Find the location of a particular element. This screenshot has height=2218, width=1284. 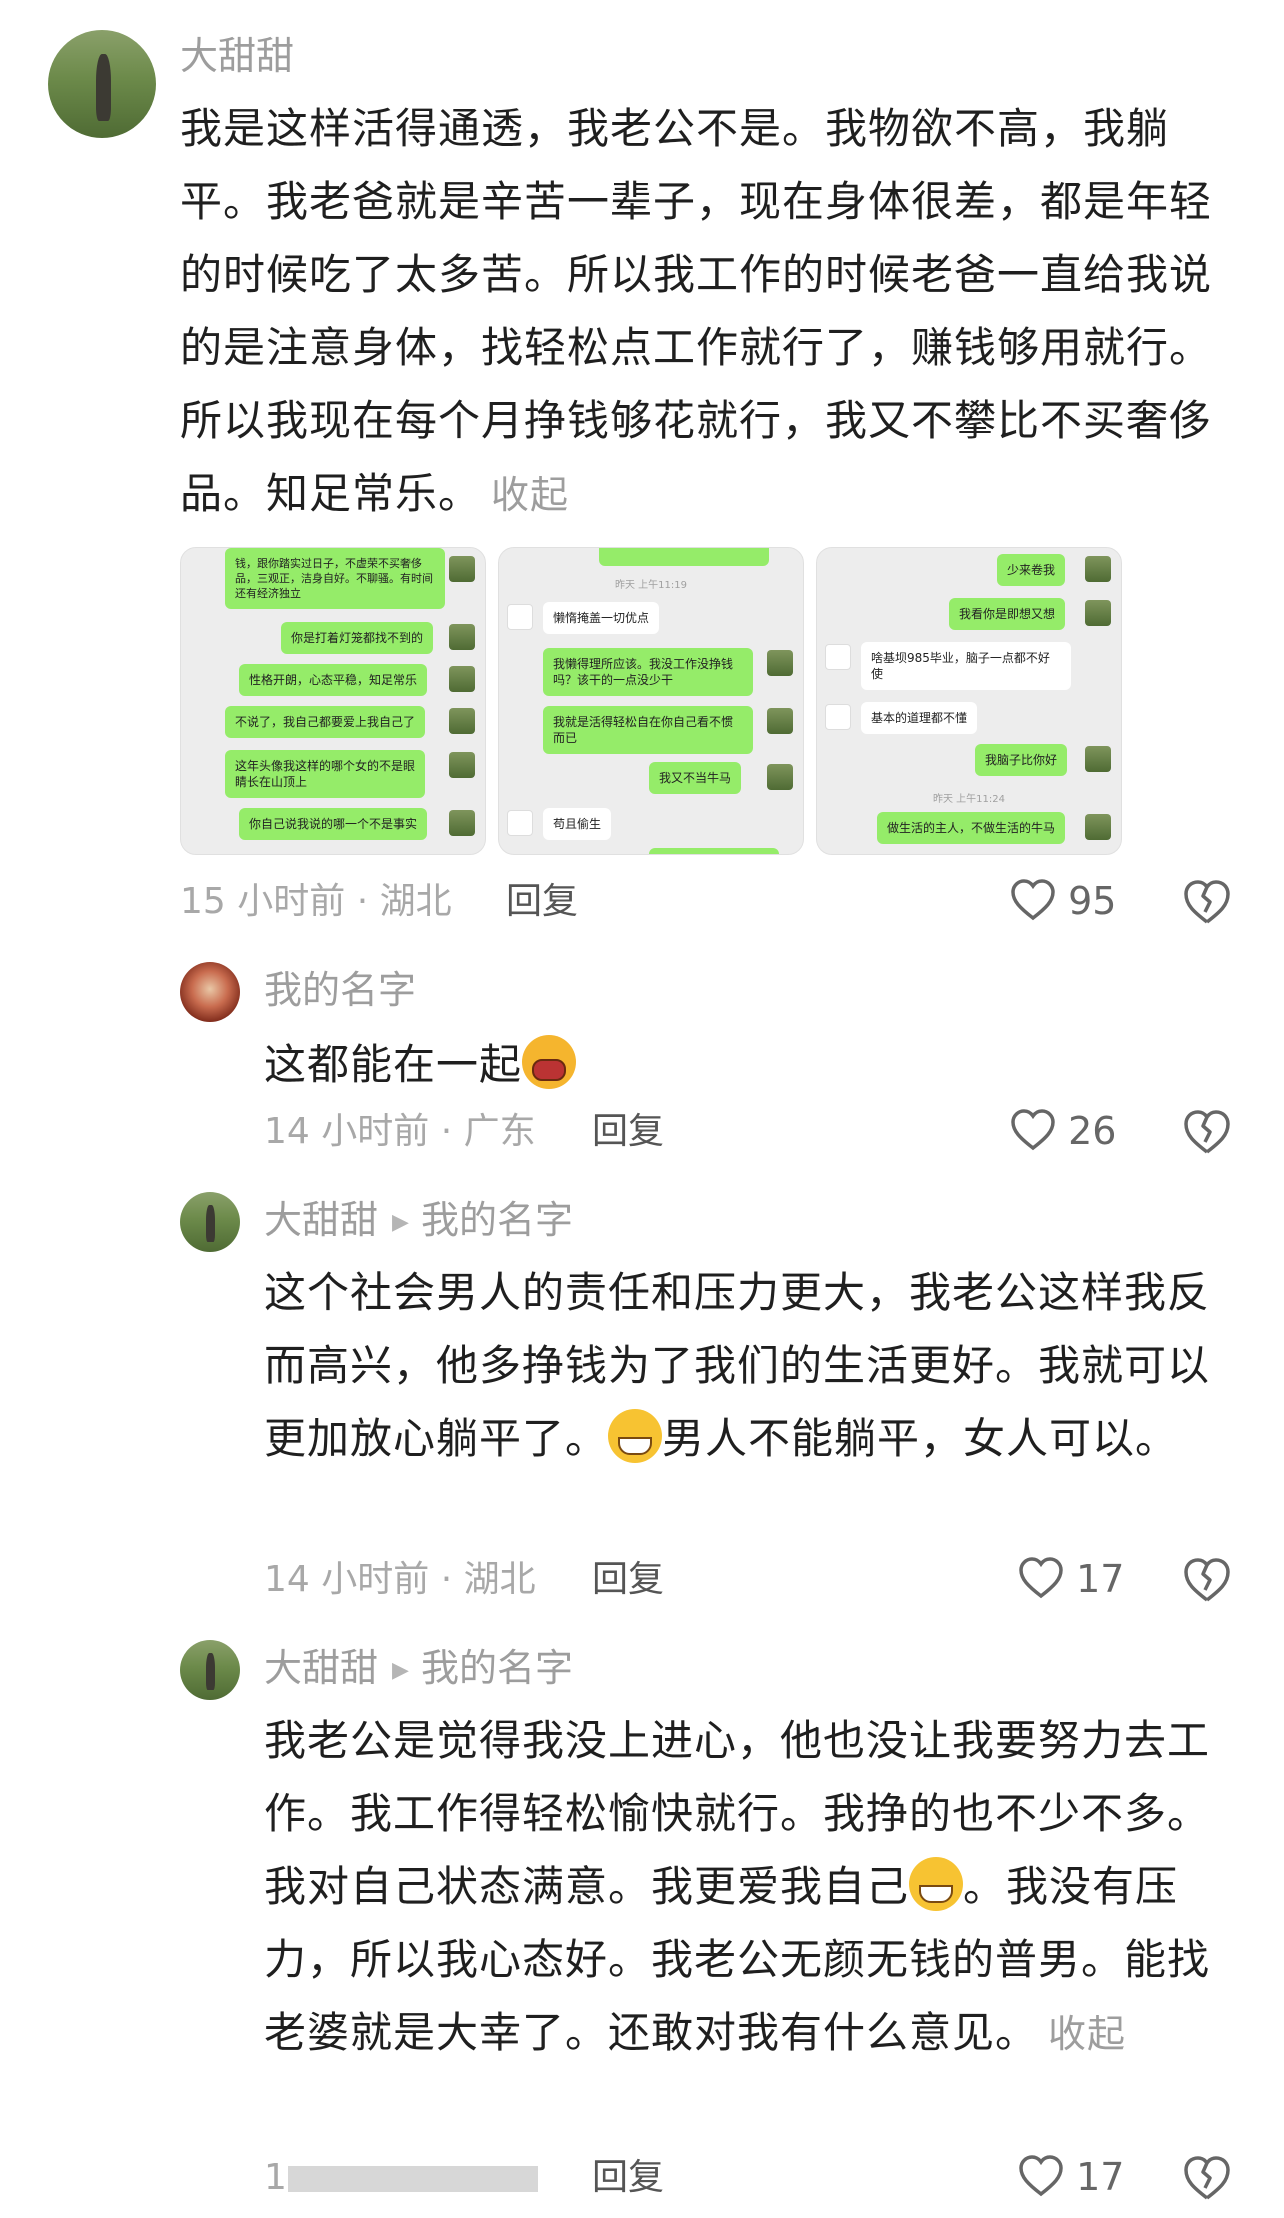

comment-meta: 14 小时前 · 广东 is located at coordinates (400, 1131).